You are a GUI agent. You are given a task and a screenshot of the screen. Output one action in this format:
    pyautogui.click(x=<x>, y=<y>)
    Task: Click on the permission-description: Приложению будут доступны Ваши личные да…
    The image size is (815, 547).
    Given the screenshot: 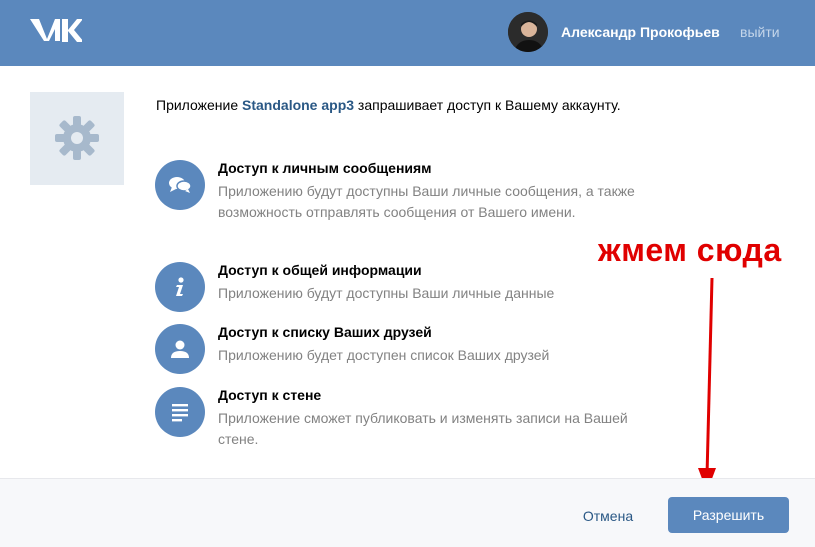 What is the action you would take?
    pyautogui.click(x=386, y=293)
    